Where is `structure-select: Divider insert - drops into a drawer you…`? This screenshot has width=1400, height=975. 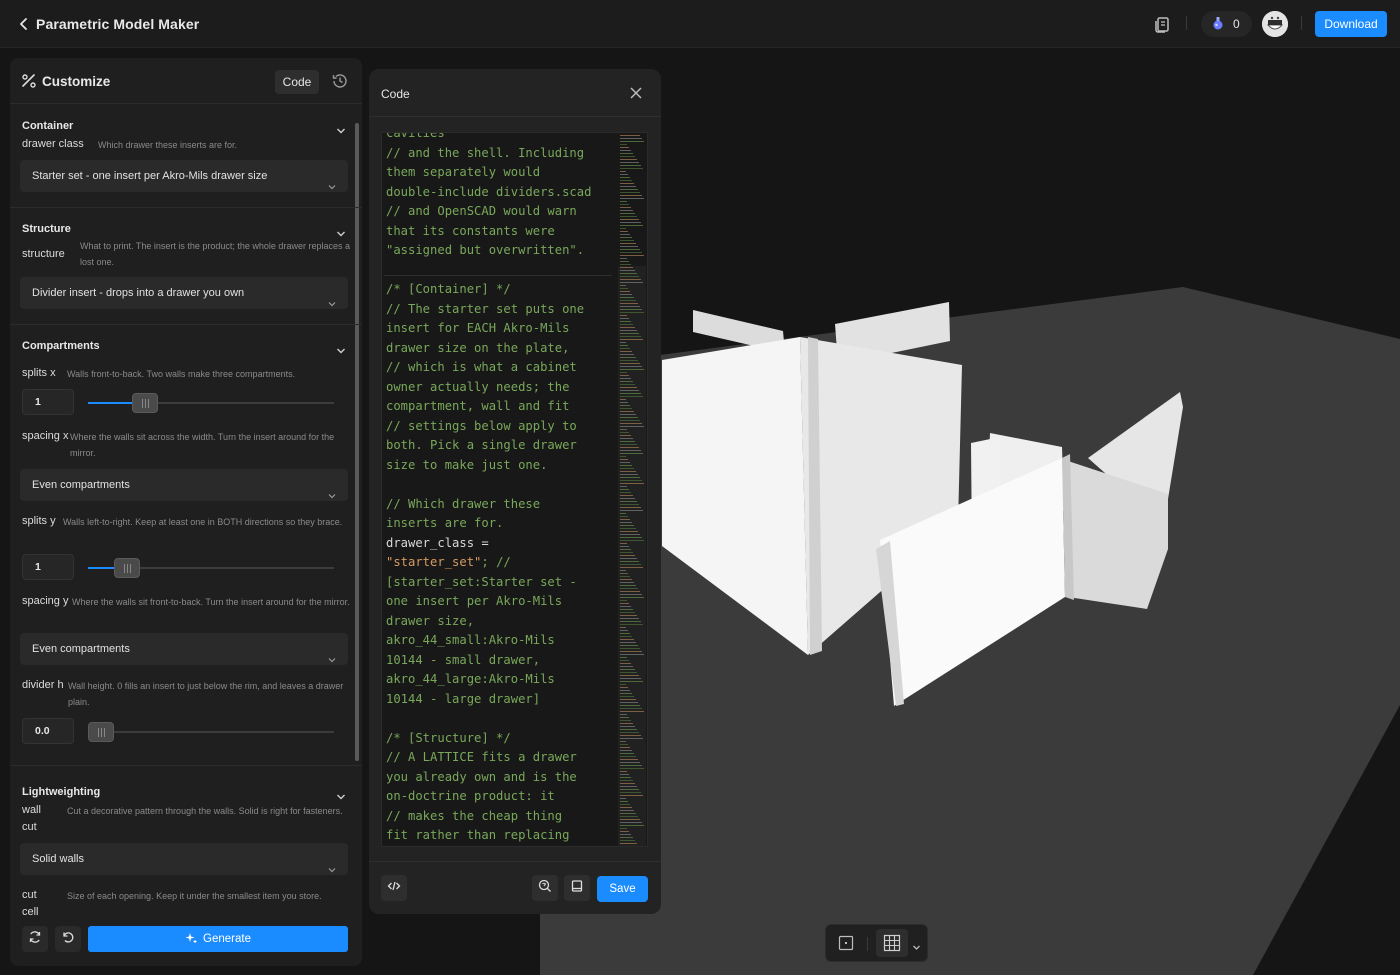 structure-select: Divider insert - drops into a drawer you… is located at coordinates (184, 293).